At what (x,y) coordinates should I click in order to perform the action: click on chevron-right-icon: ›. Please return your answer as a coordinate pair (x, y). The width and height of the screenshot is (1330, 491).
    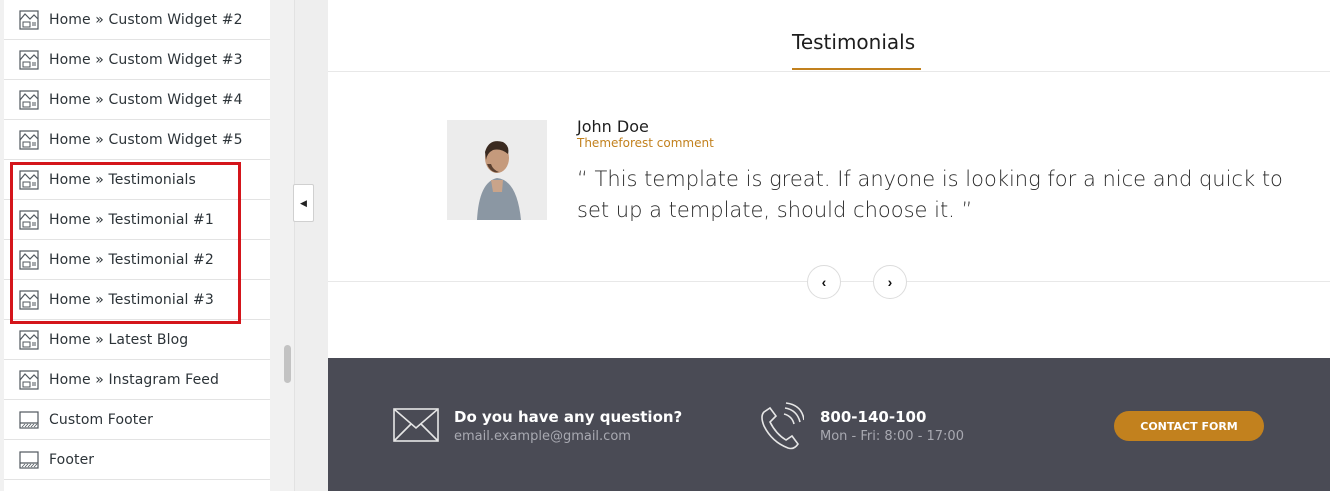
    Looking at the image, I should click on (890, 282).